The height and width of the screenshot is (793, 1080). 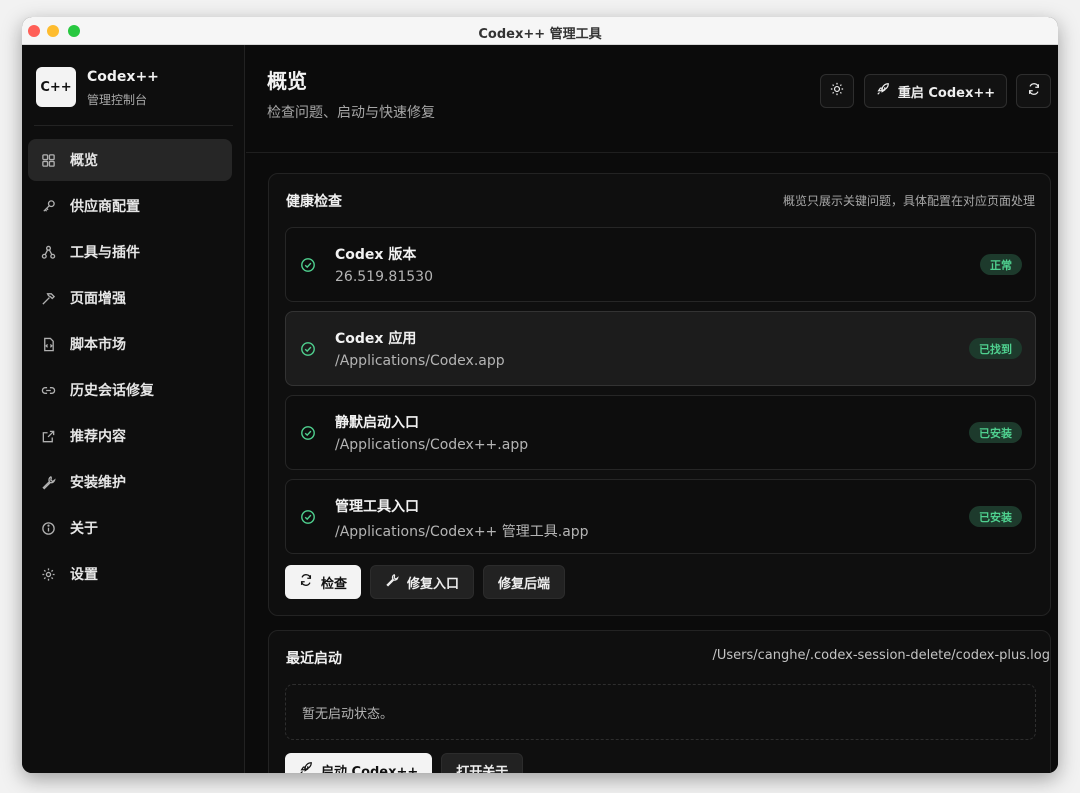 I want to click on sidebar-item-providers: 供应商配置, so click(x=130, y=206).